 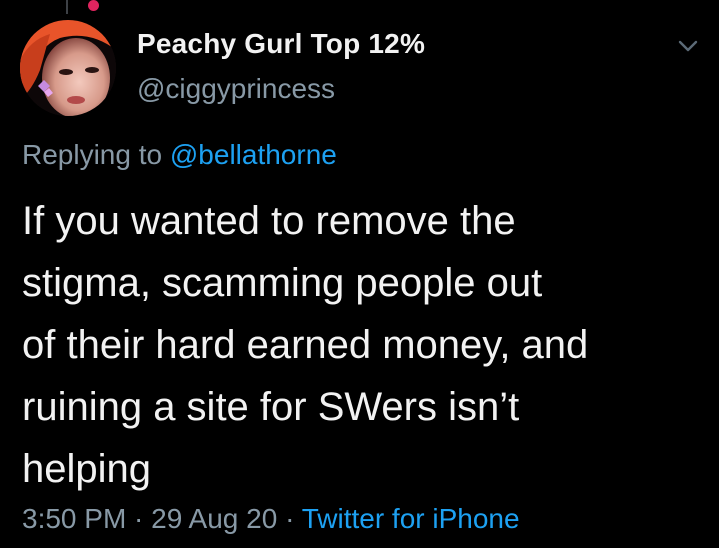 What do you see at coordinates (271, 407) in the screenshot?
I see `tweet-text-line: ruining a site for SWers isn’t` at bounding box center [271, 407].